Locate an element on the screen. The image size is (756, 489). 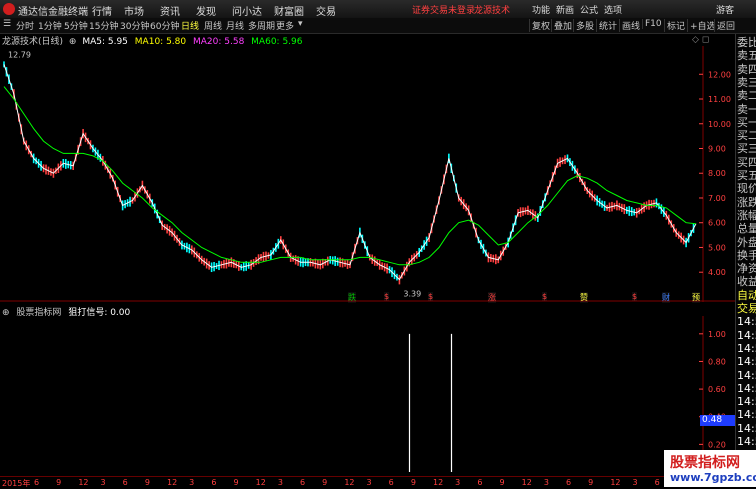
sidebar-item: 买三 is located at coordinates (746, 148).